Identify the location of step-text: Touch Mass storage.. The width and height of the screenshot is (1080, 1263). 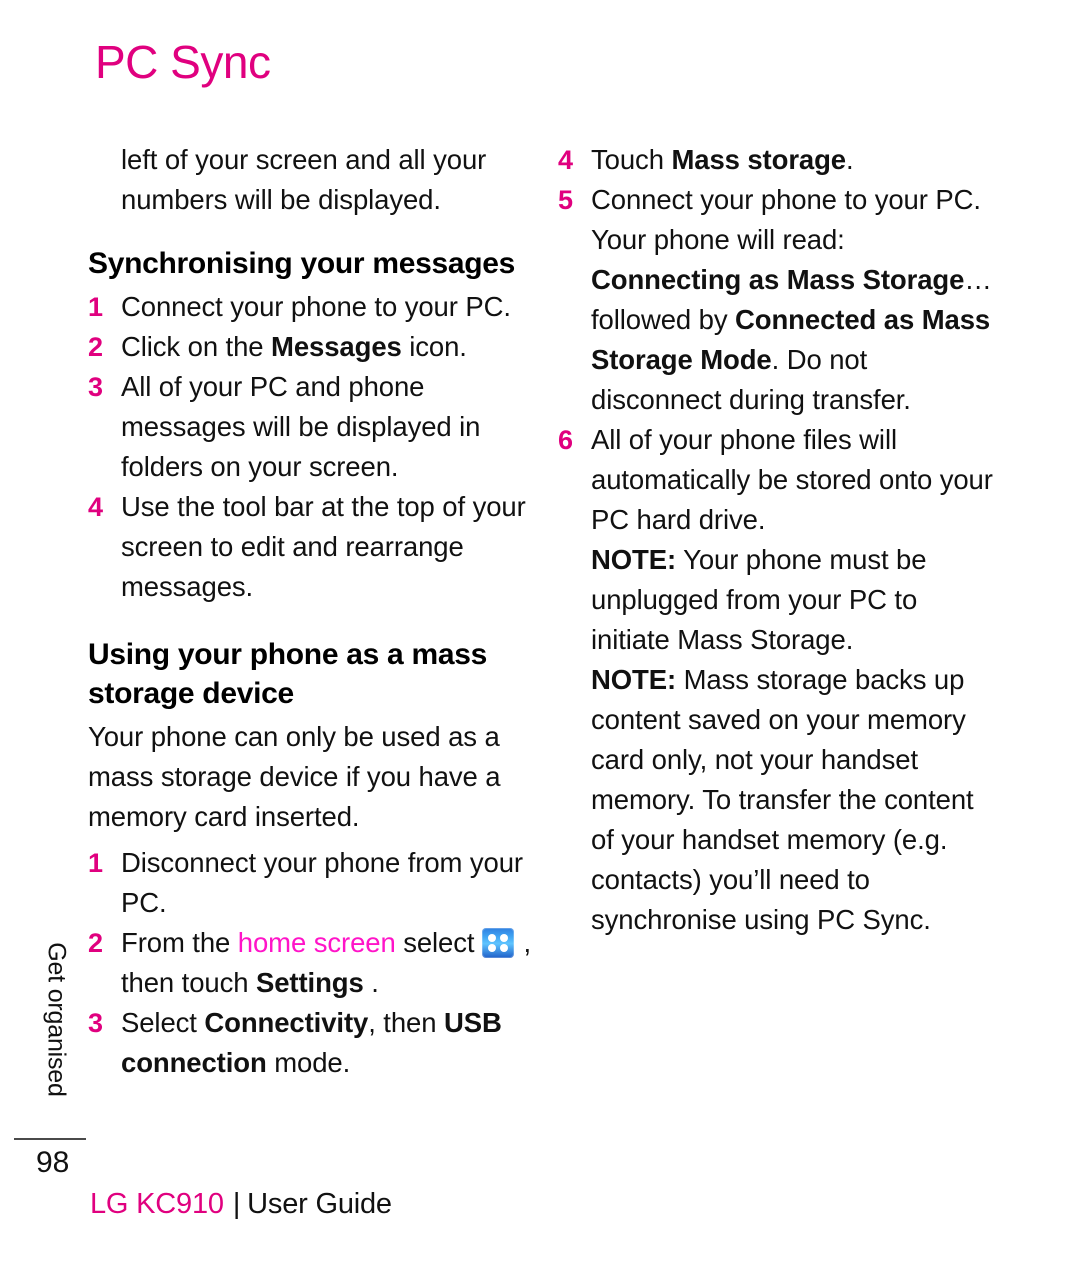
(722, 159).